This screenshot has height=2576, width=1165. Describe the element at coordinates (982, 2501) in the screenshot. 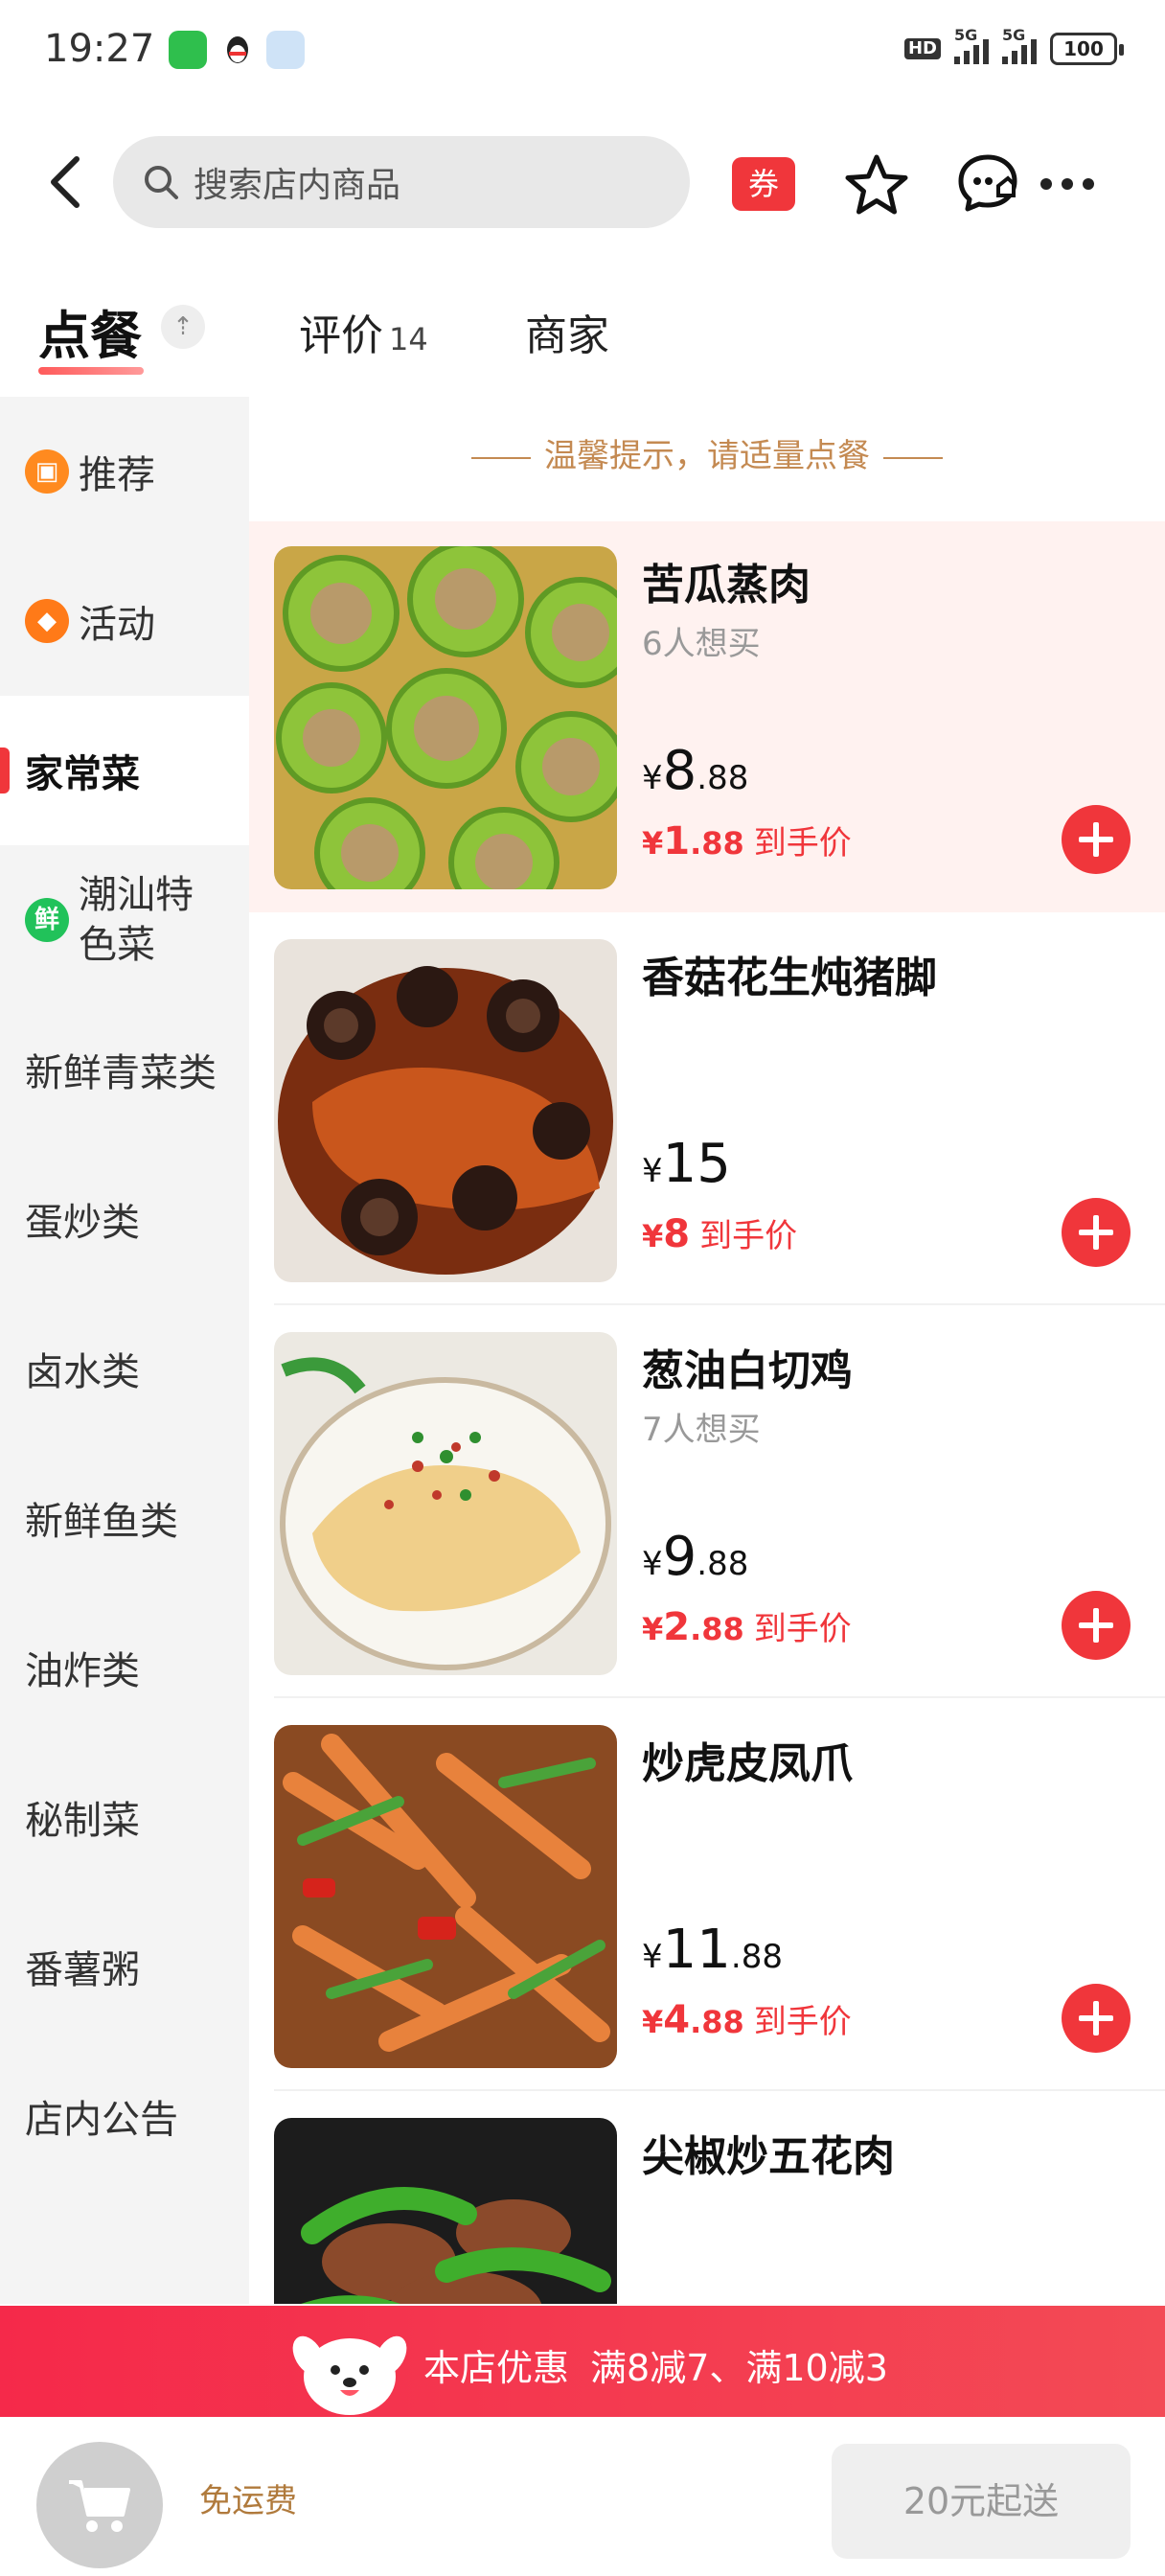

I see `min-order-button: 20元起送` at that location.